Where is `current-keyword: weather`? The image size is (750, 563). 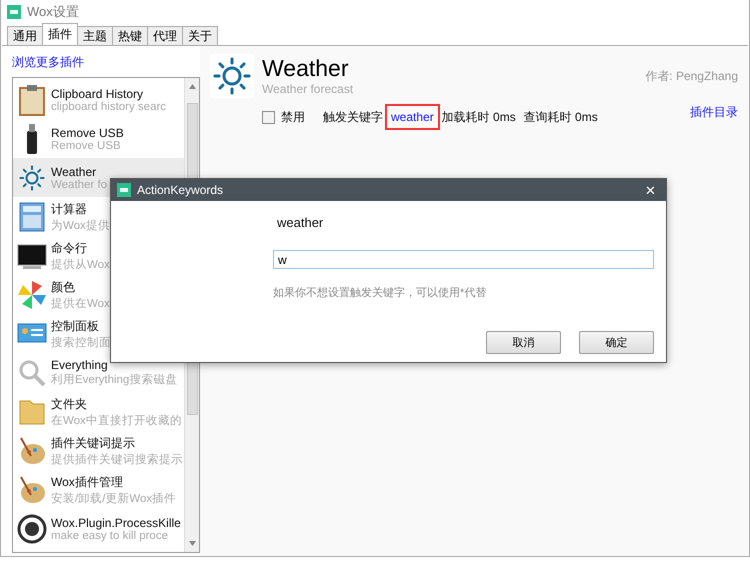 current-keyword: weather is located at coordinates (300, 222).